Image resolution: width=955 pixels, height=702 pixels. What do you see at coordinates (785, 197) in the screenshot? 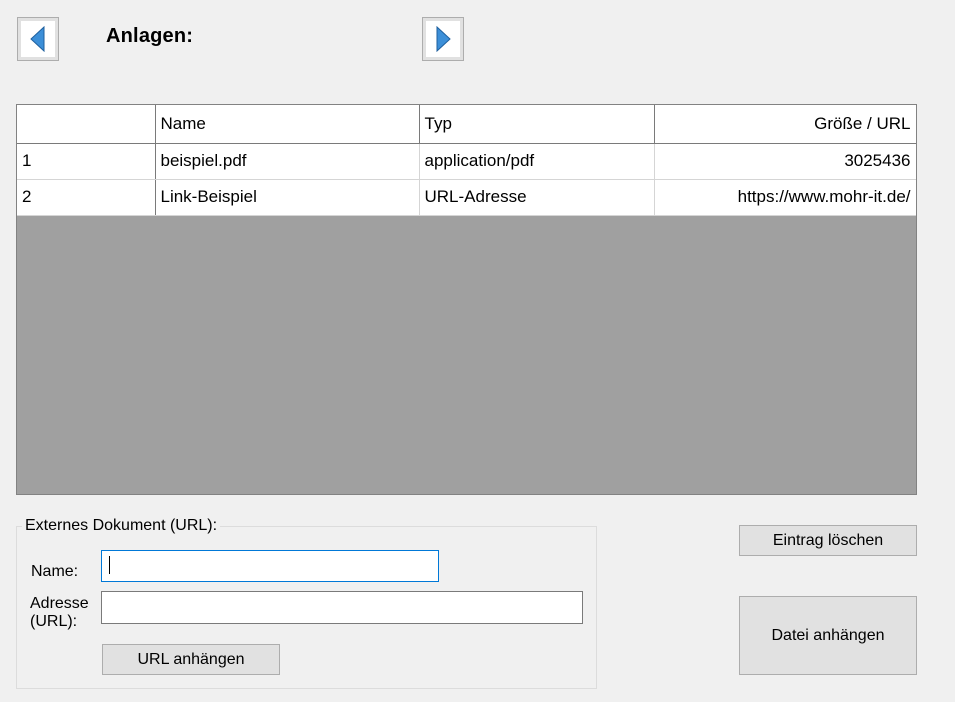
I see `cell-size-url: https://www.mohr-it.de/` at bounding box center [785, 197].